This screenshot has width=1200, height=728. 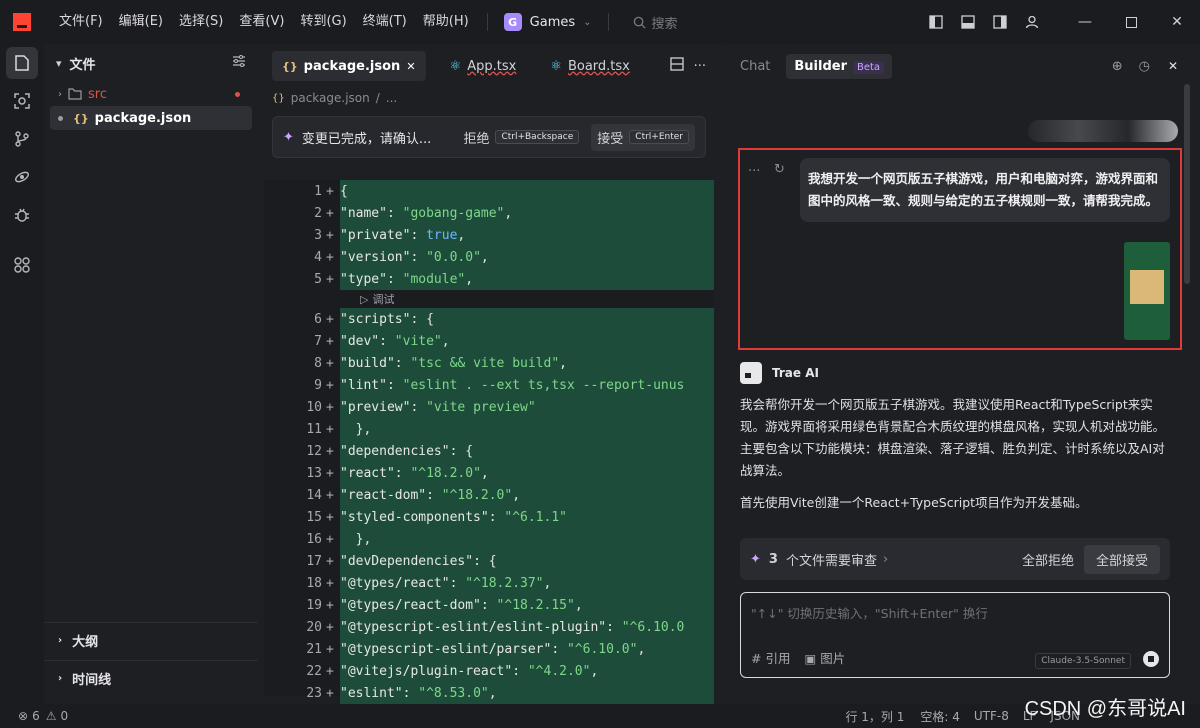 What do you see at coordinates (151, 94) in the screenshot?
I see `tree-item-src: › src` at bounding box center [151, 94].